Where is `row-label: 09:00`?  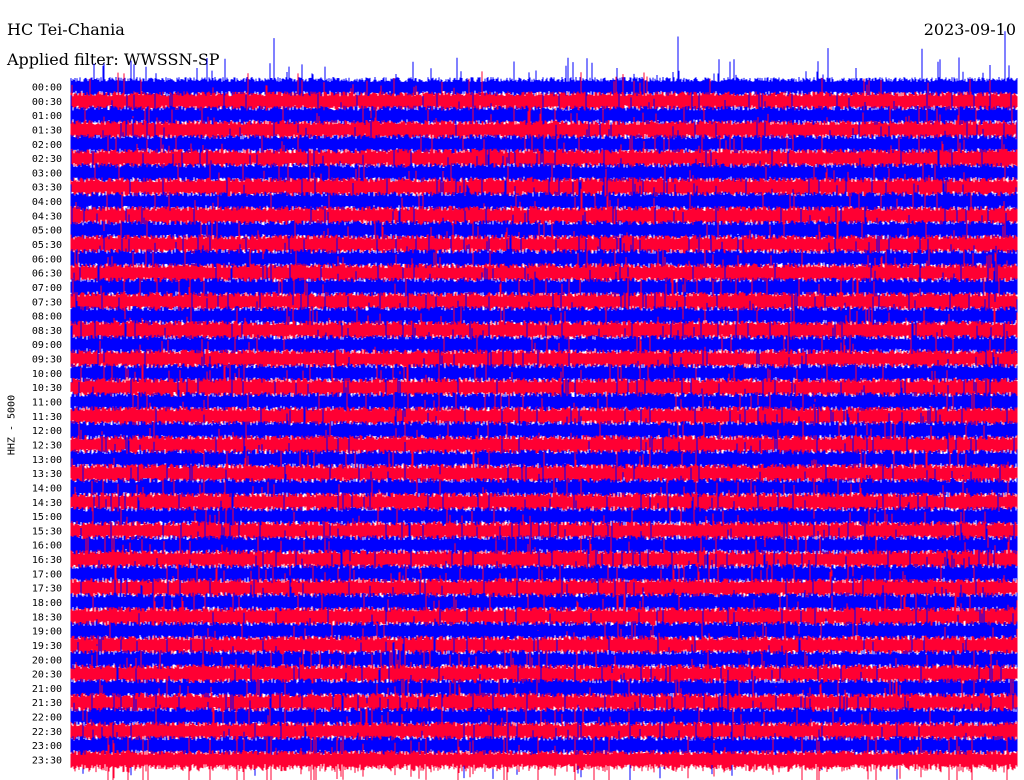 row-label: 09:00 is located at coordinates (47, 345).